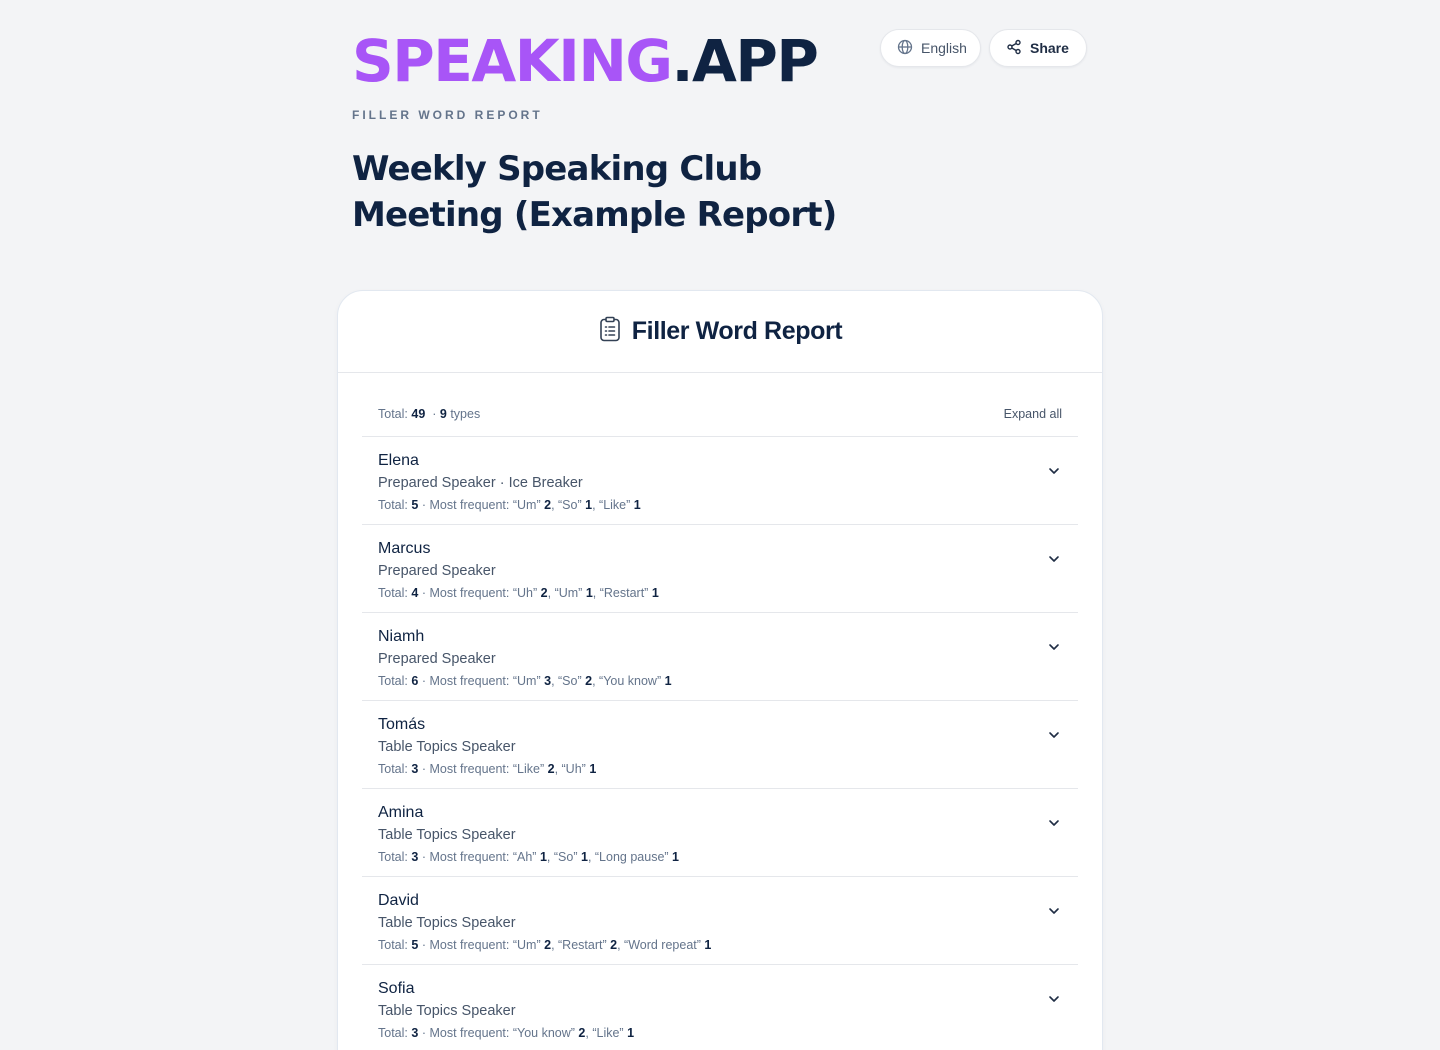  What do you see at coordinates (720, 414) in the screenshot?
I see `summary-bar: Total: 49 · 9 types Expand all` at bounding box center [720, 414].